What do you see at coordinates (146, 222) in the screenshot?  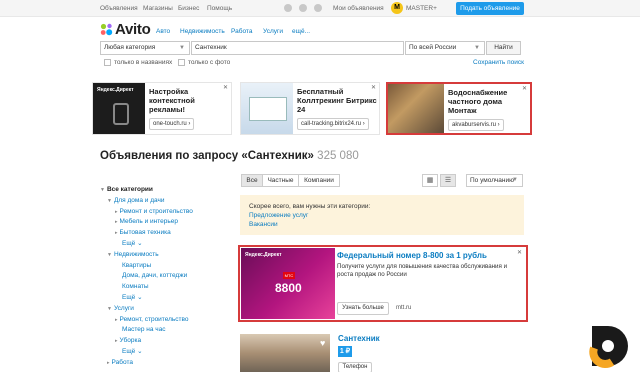 I see `sidebar-item: ▸ Мебель и интерьер` at bounding box center [146, 222].